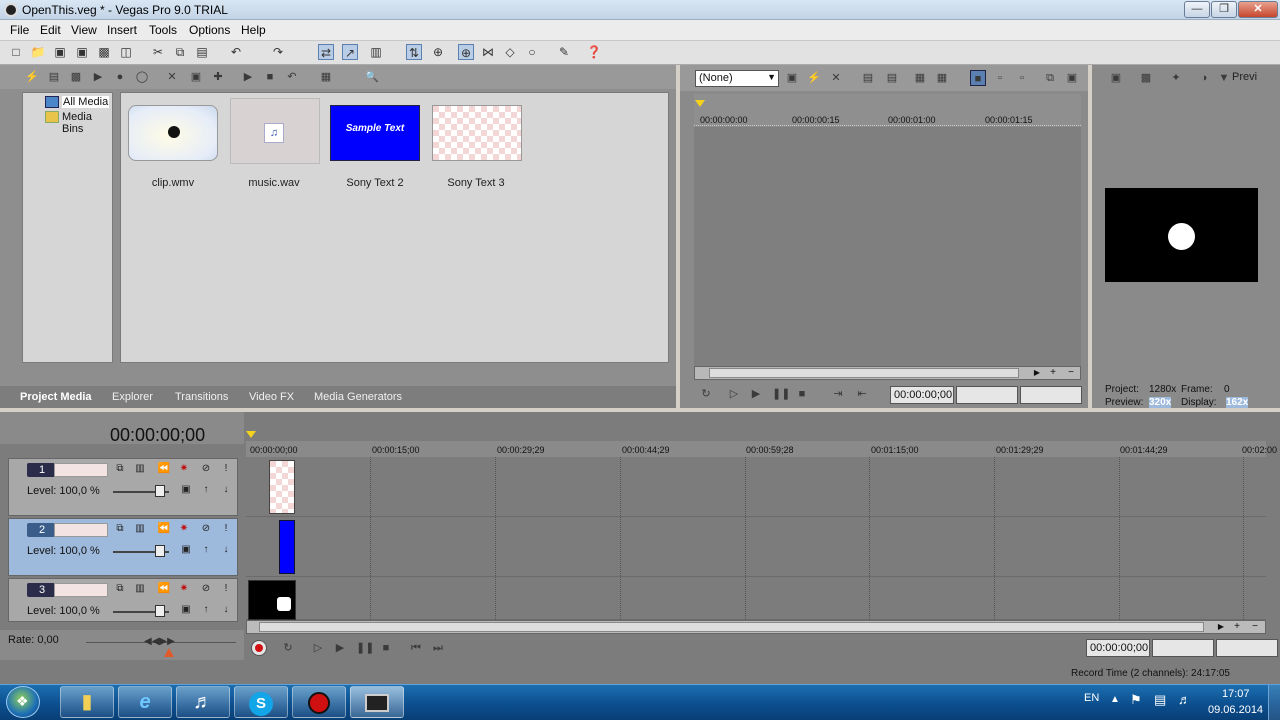  What do you see at coordinates (218, 77) in the screenshot?
I see `add-to-timeline-icon: ✚` at bounding box center [218, 77].